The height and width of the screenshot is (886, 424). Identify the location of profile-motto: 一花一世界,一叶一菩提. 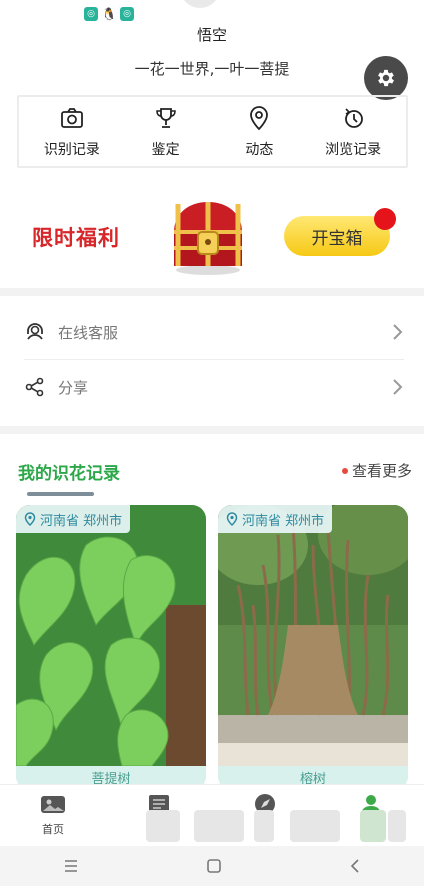
(212, 69).